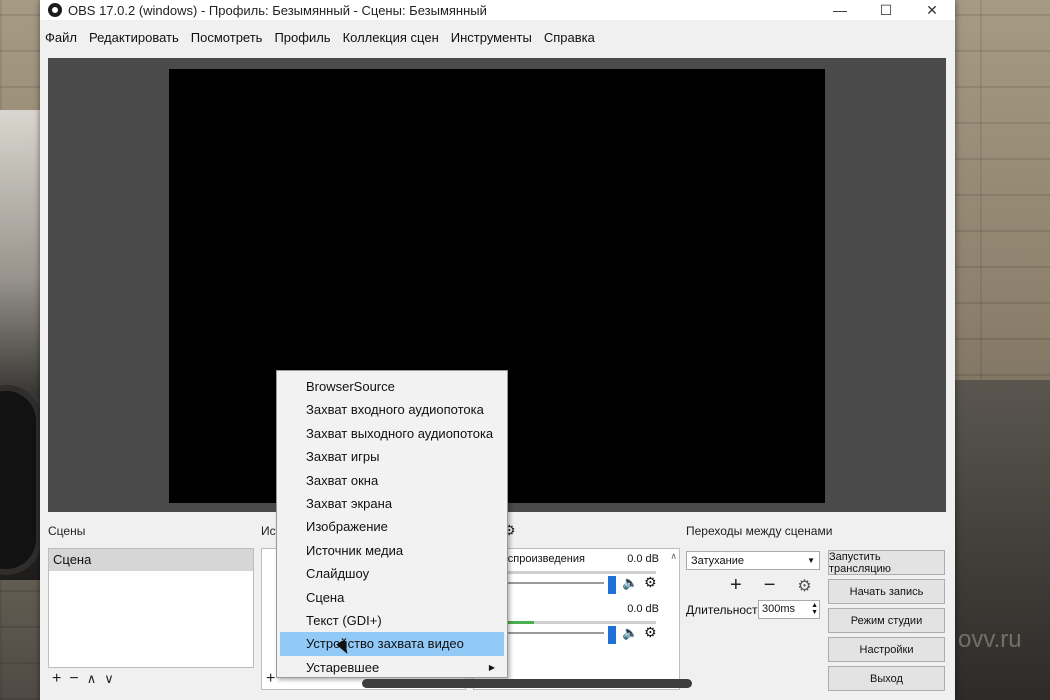  Describe the element at coordinates (137, 37) in the screenshot. I see `menu-edit: Редактировать` at that location.